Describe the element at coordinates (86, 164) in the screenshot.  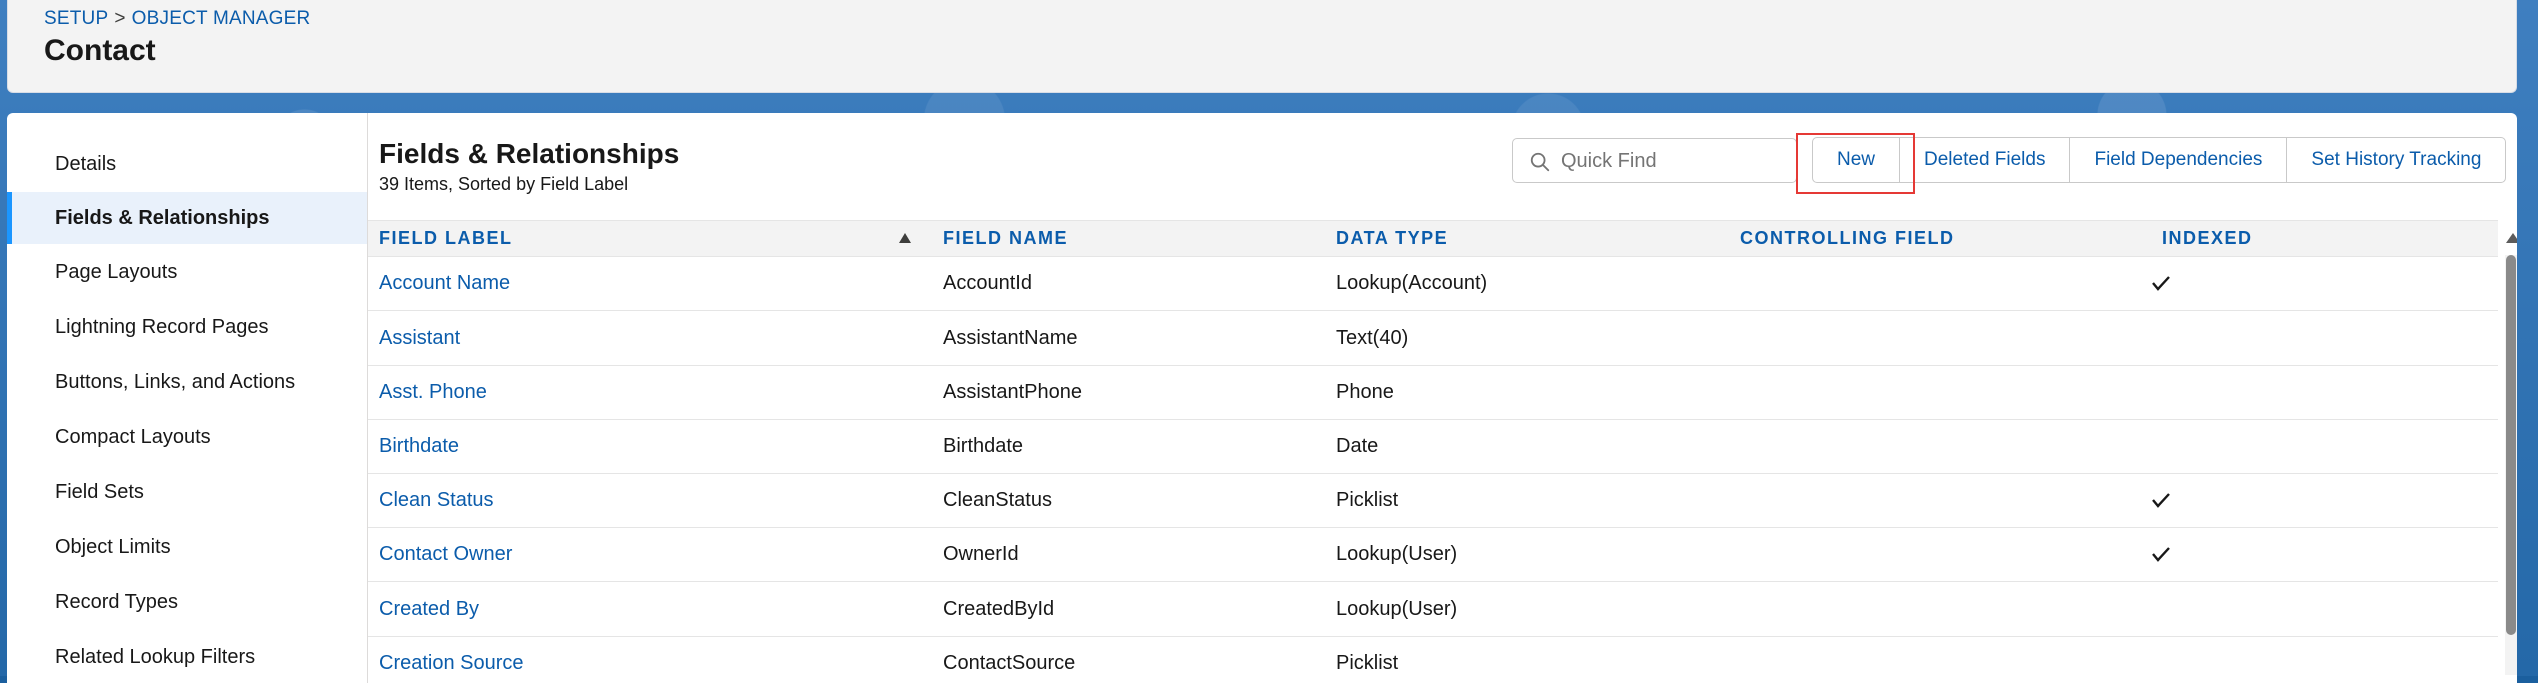
I see `sidebar-item-label: Details` at that location.